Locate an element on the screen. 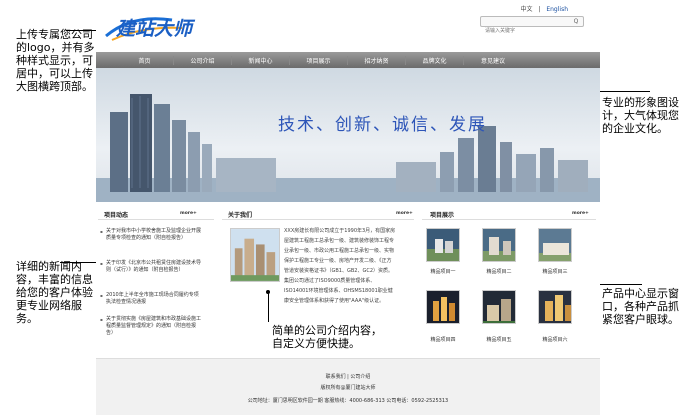  project-label: 精品项目六 is located at coordinates (555, 339).